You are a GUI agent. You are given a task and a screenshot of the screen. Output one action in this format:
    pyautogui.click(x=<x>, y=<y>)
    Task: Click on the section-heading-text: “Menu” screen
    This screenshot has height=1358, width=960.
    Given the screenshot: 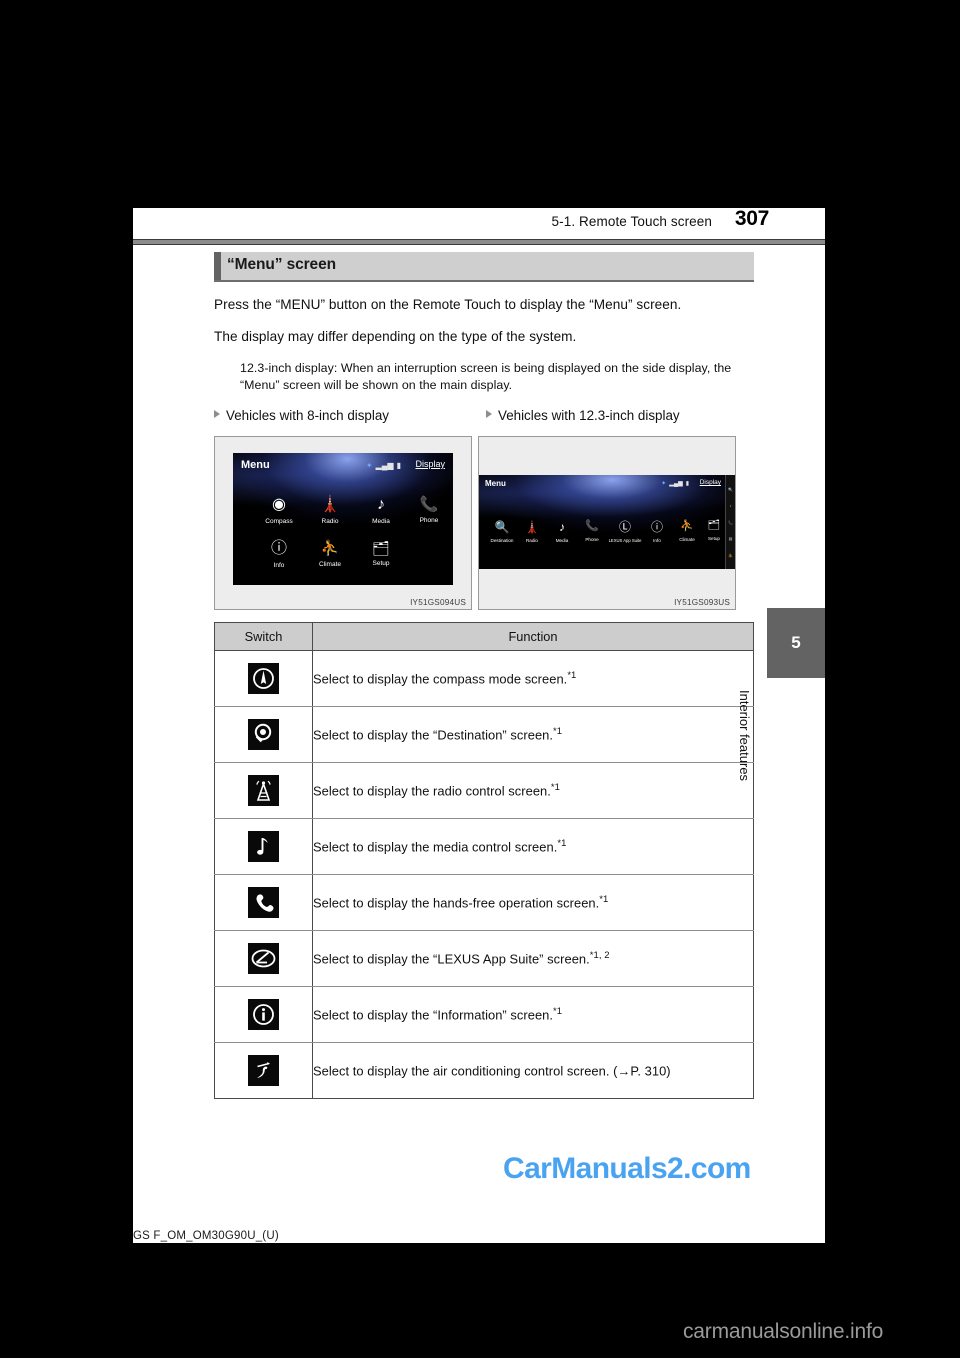 What is the action you would take?
    pyautogui.click(x=281, y=264)
    